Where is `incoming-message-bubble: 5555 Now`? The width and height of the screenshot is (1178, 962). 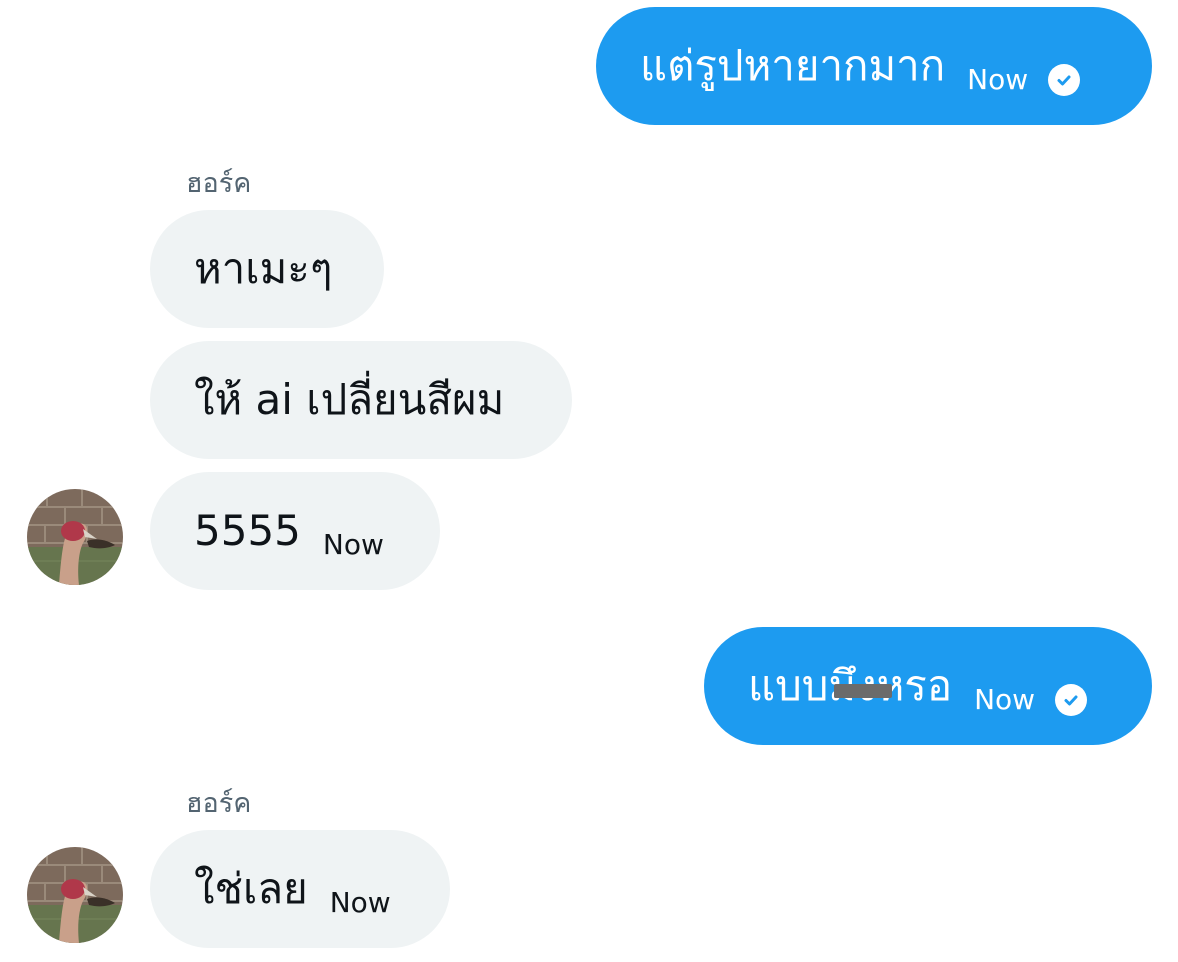 incoming-message-bubble: 5555 Now is located at coordinates (295, 531).